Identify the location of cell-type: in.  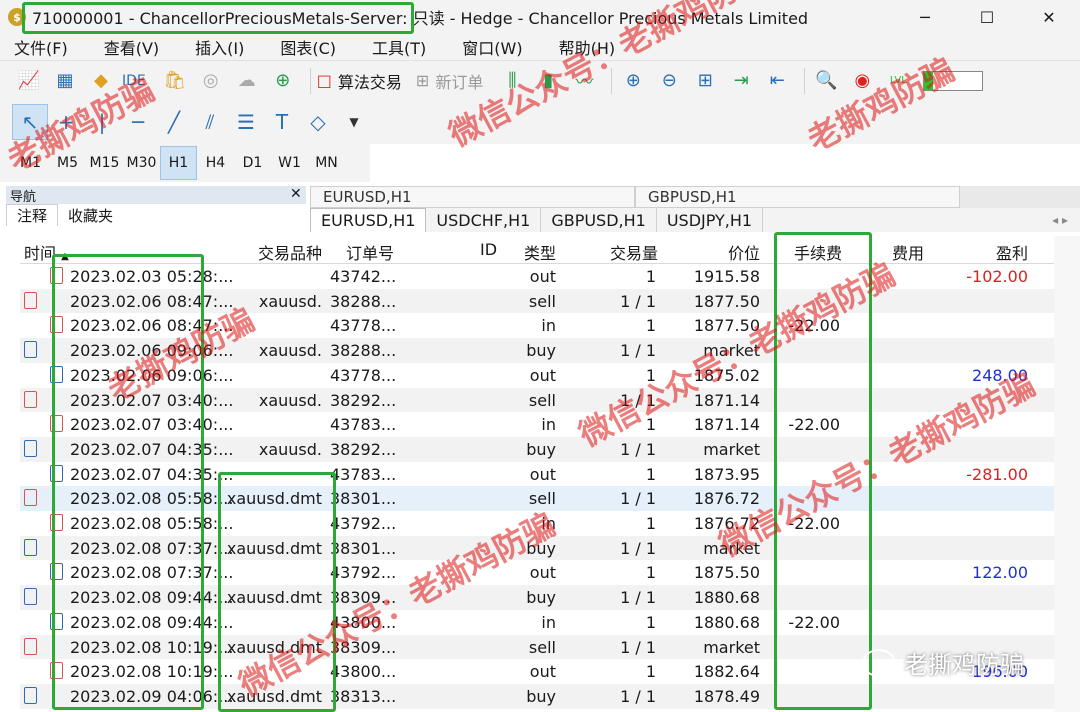
(548, 523).